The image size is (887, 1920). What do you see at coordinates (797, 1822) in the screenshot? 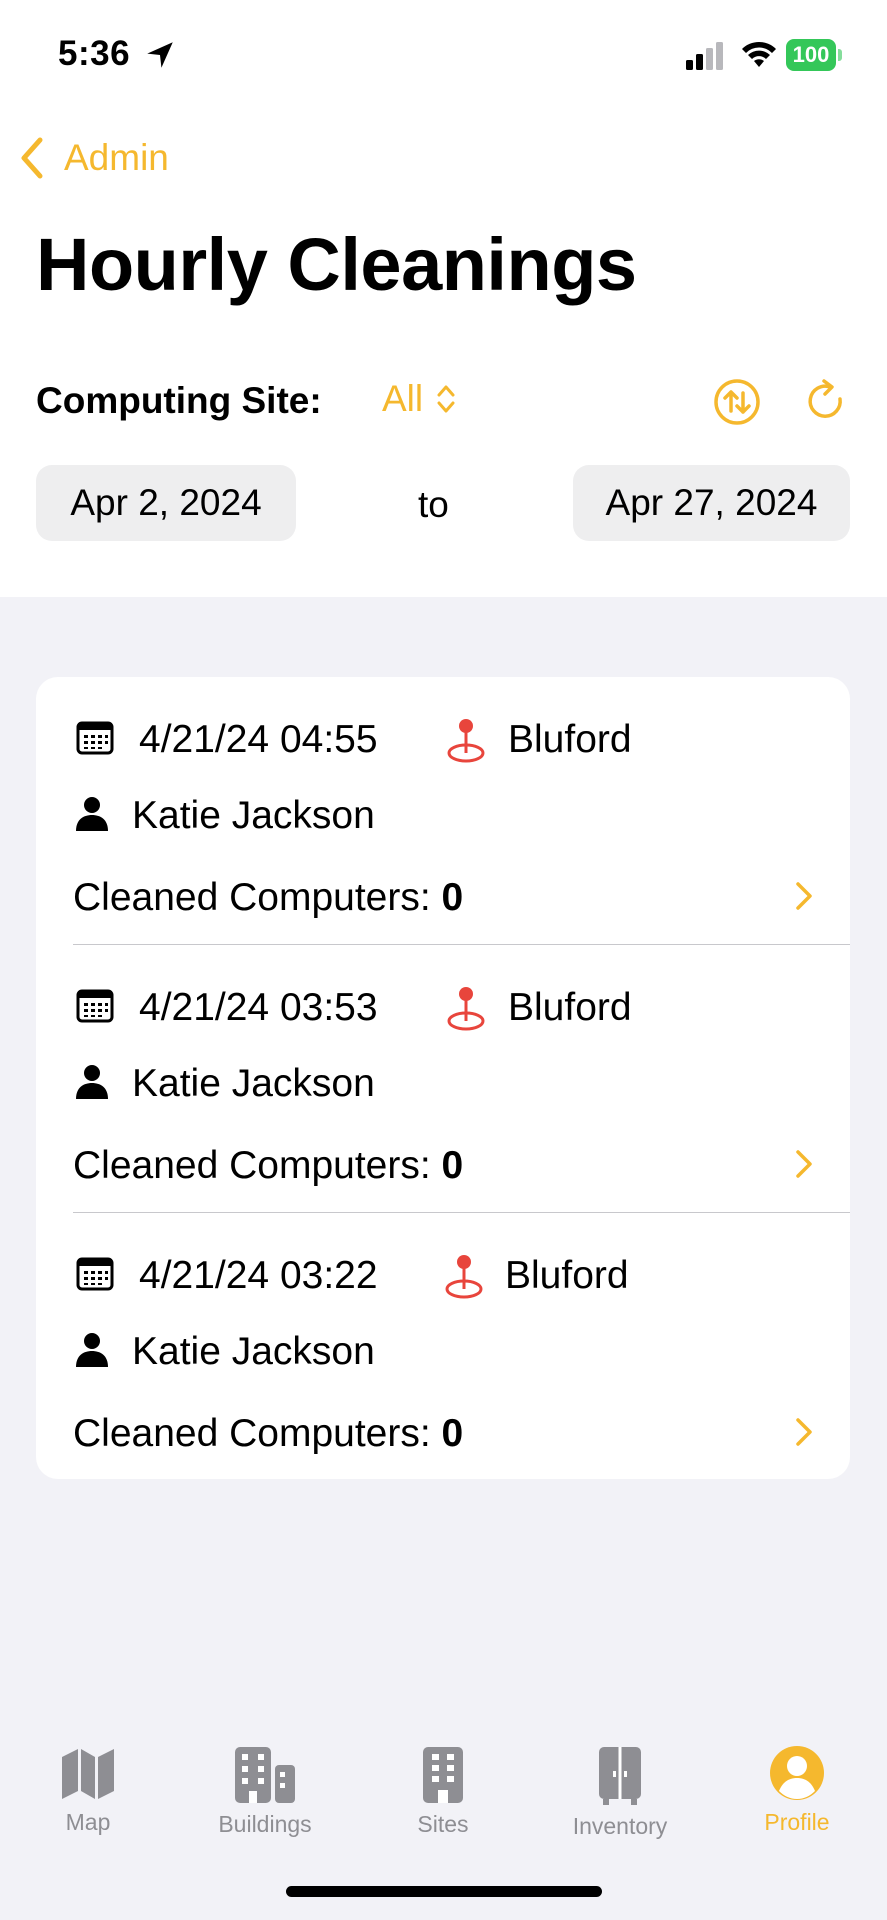
I see `tab-label: Profile` at bounding box center [797, 1822].